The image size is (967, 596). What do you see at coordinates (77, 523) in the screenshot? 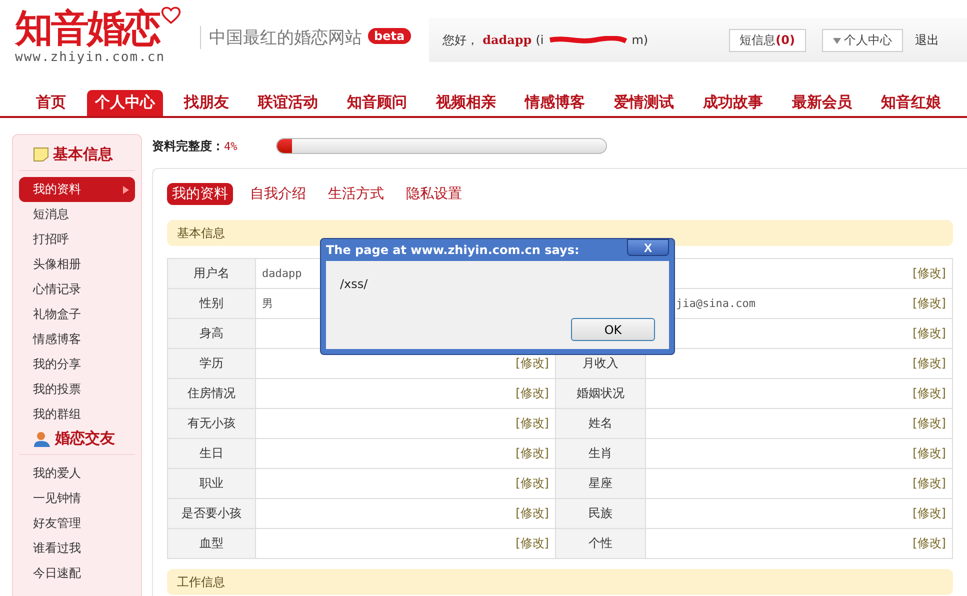
I see `sidebar-item: 好友管理` at bounding box center [77, 523].